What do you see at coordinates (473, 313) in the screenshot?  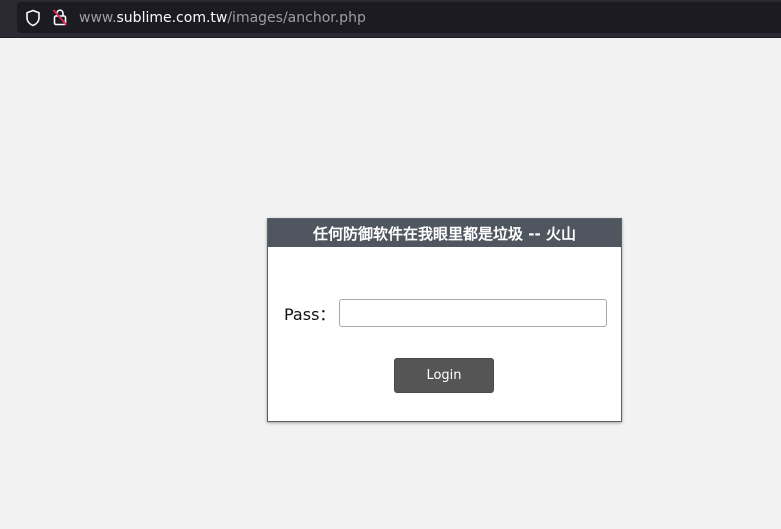 I see `pass-input` at bounding box center [473, 313].